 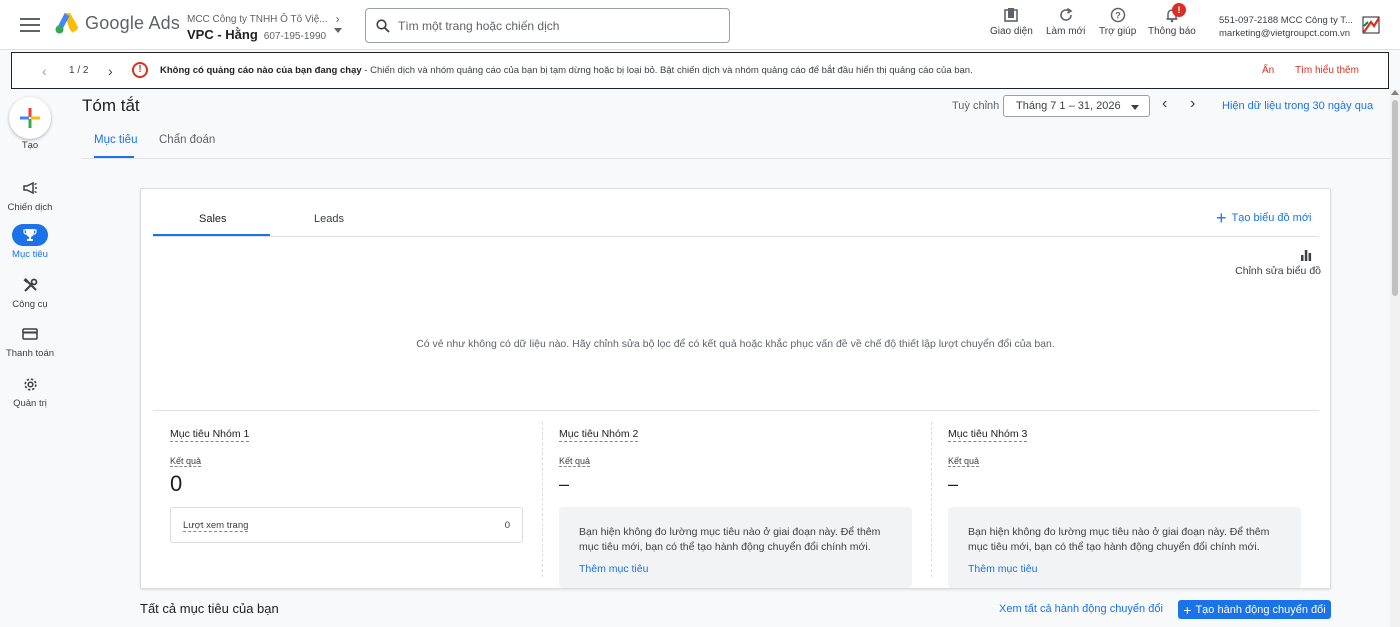 What do you see at coordinates (1271, 218) in the screenshot?
I see `new-chart-label: Tạo biểu đồ mới` at bounding box center [1271, 218].